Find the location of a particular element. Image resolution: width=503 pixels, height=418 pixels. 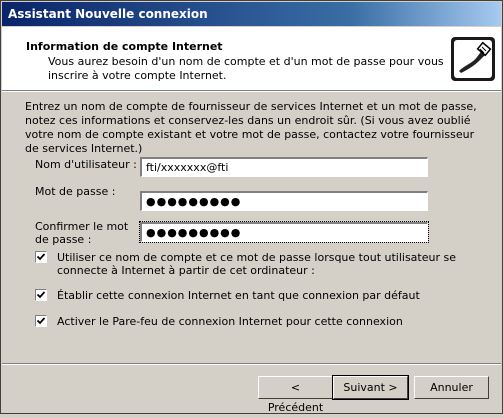

confirm-password-field: ●●●●●●●●● is located at coordinates (284, 232).